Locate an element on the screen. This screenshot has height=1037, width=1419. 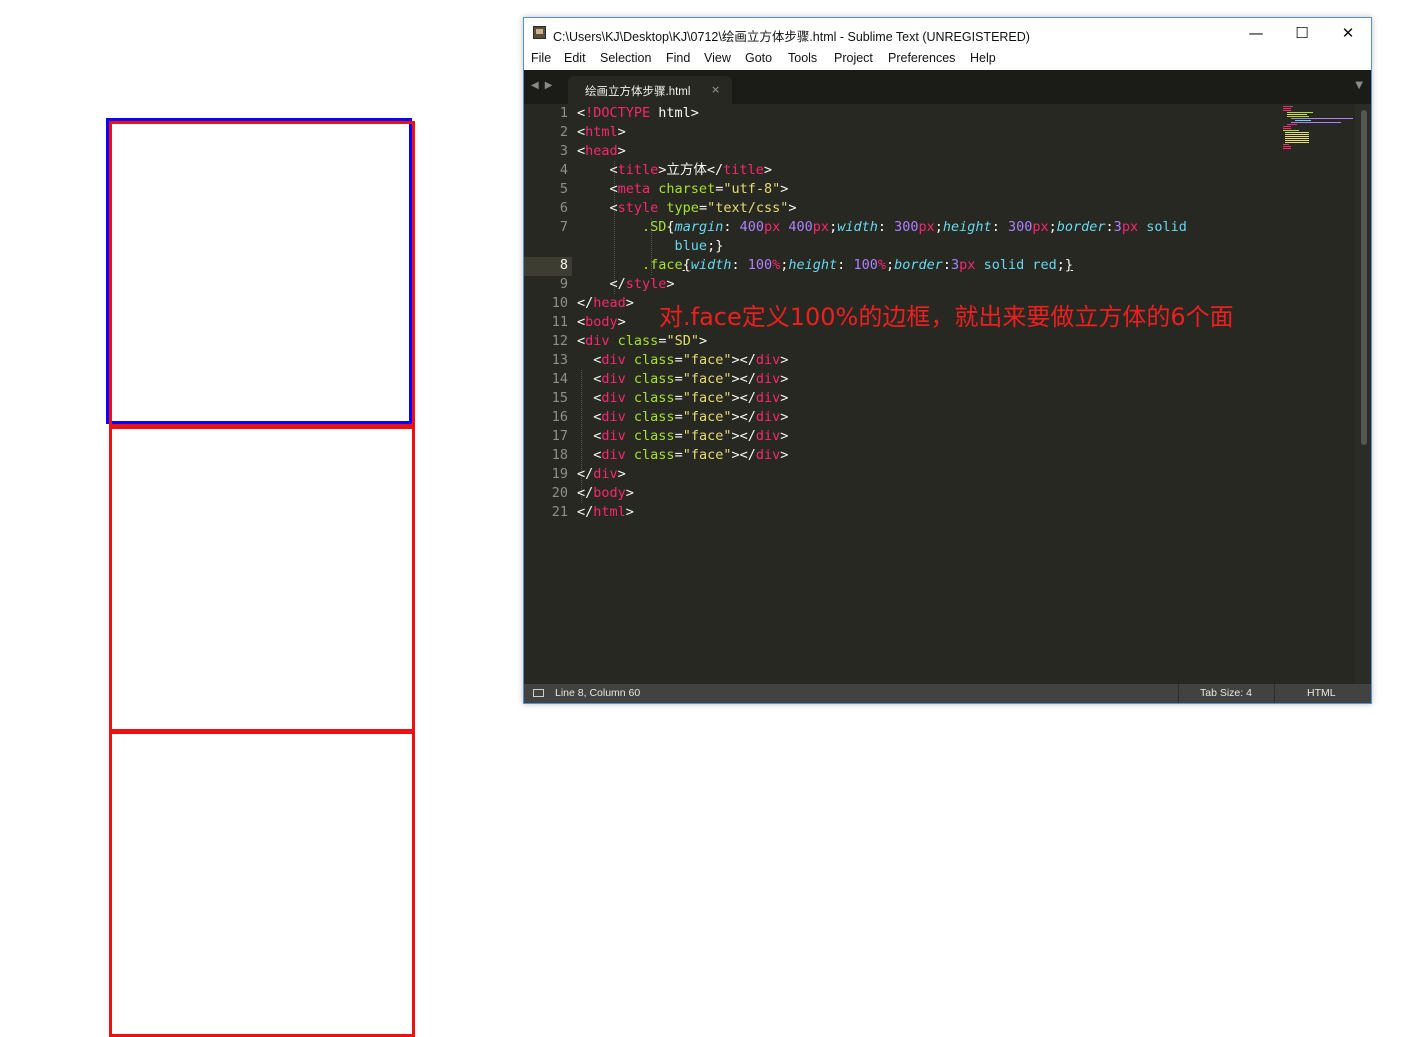
menu-view: View is located at coordinates (717, 58).